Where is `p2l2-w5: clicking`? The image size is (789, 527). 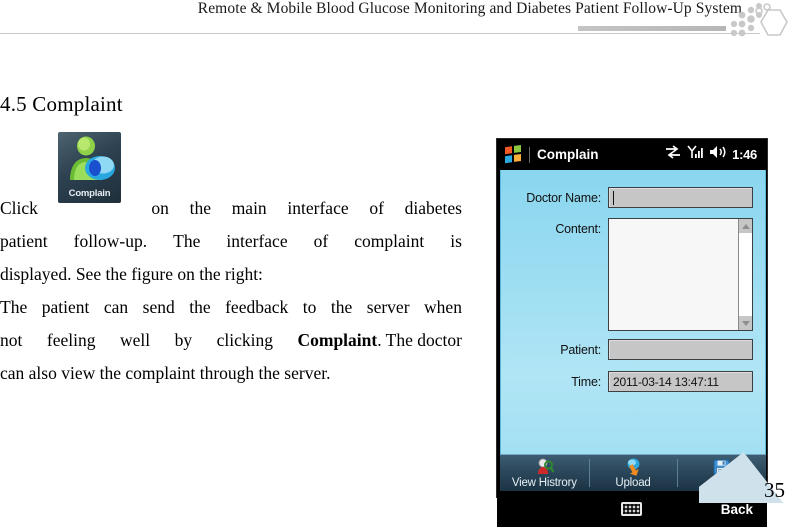
p2l2-w5: clicking is located at coordinates (244, 340).